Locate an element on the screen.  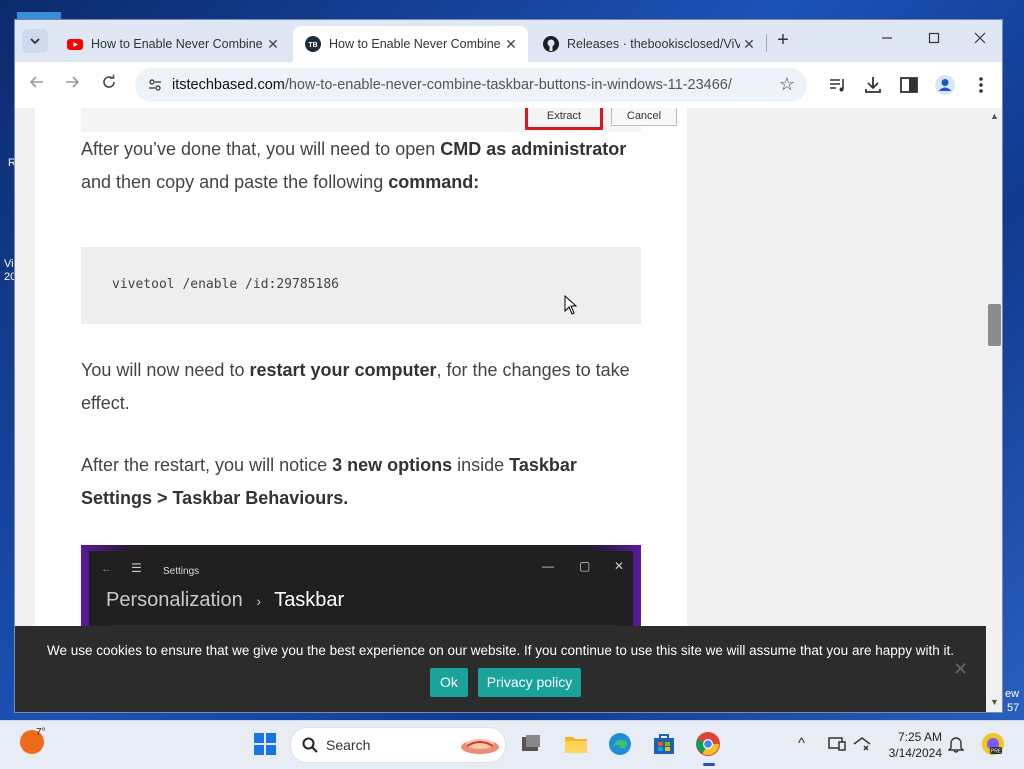
copilot-icon: PRE is located at coordinates (993, 744).